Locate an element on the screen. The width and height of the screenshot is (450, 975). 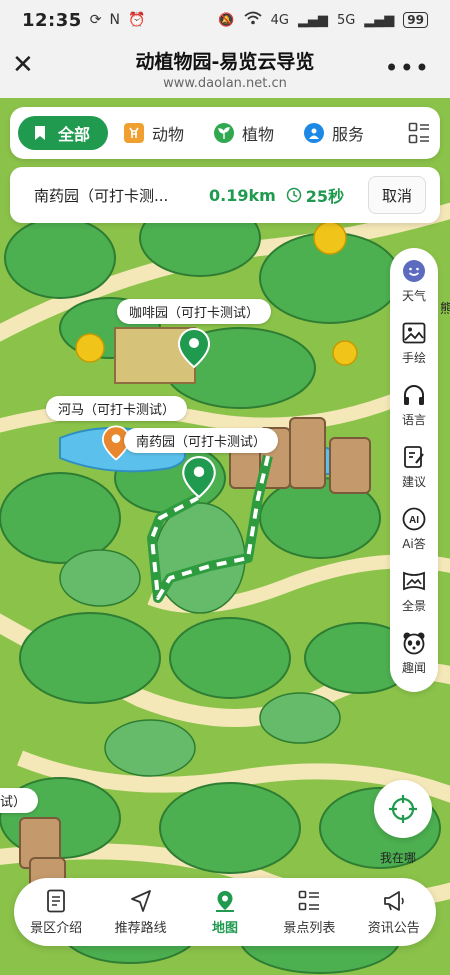
megaphone-icon is located at coordinates (393, 900).